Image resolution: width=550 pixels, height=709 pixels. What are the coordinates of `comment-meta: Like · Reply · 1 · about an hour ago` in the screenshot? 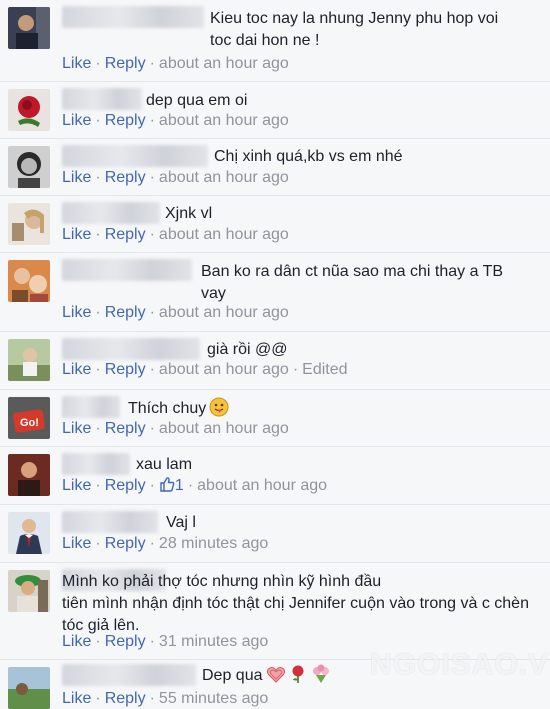 It's located at (194, 487).